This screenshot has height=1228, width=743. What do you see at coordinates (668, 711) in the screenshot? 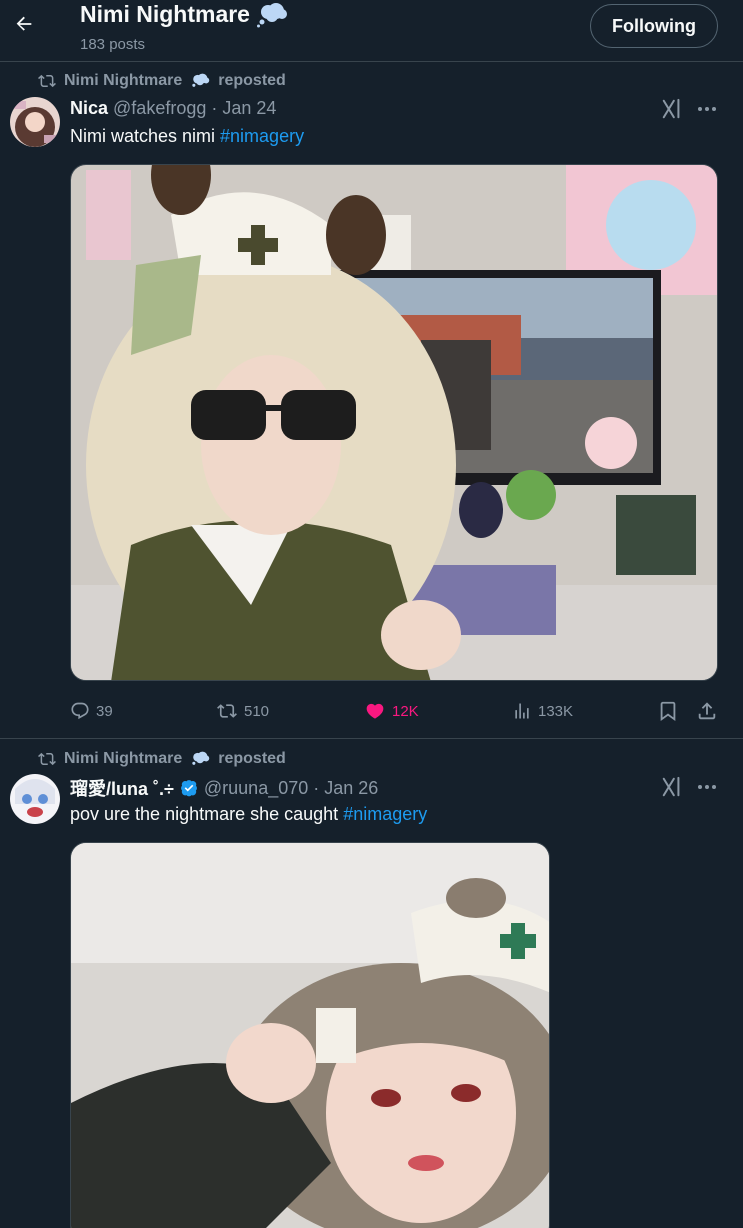
I see `bookmark-icon` at bounding box center [668, 711].